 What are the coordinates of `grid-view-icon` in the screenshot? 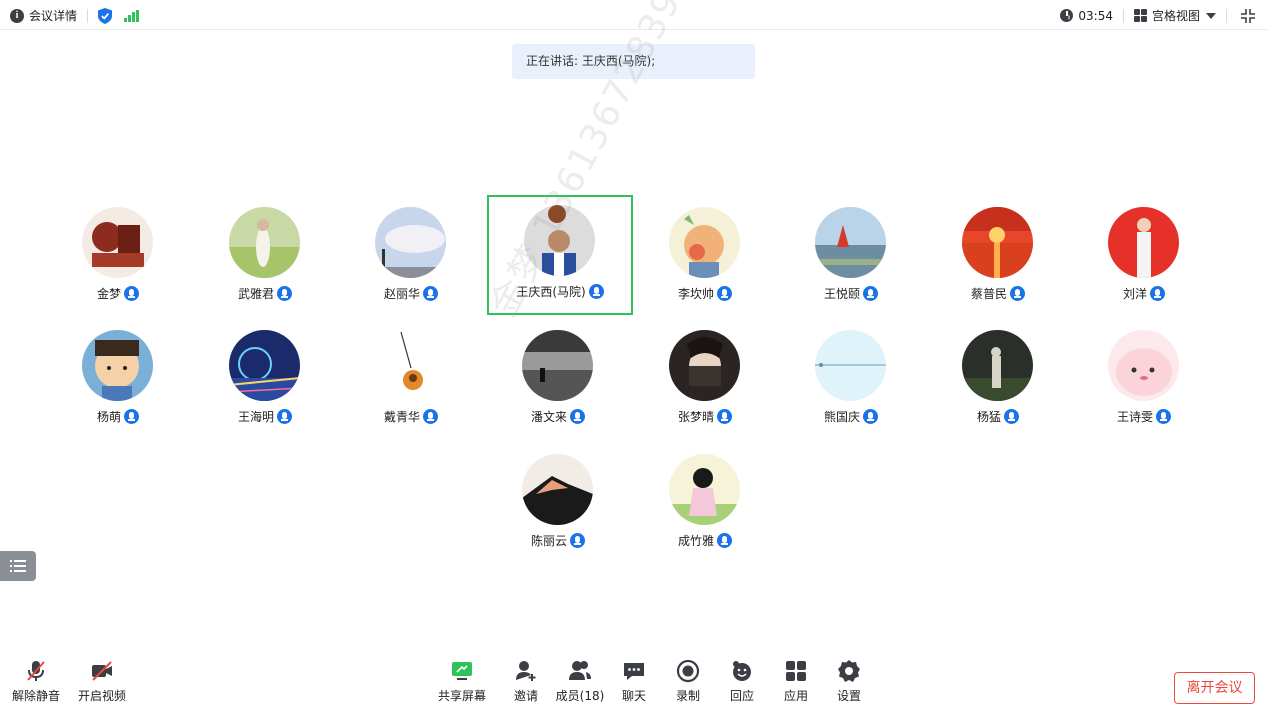 It's located at (1140, 15).